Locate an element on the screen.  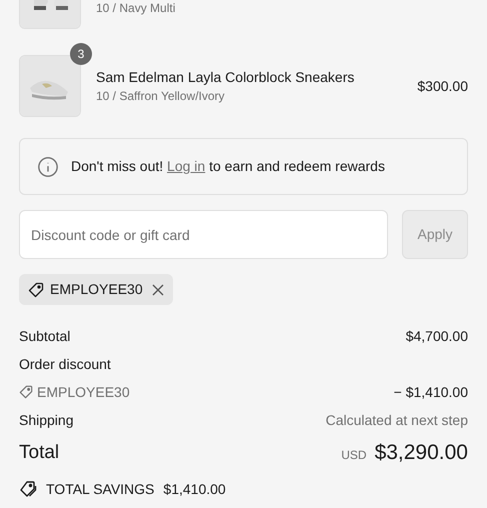
total-value: $3,290.00 is located at coordinates (421, 453).